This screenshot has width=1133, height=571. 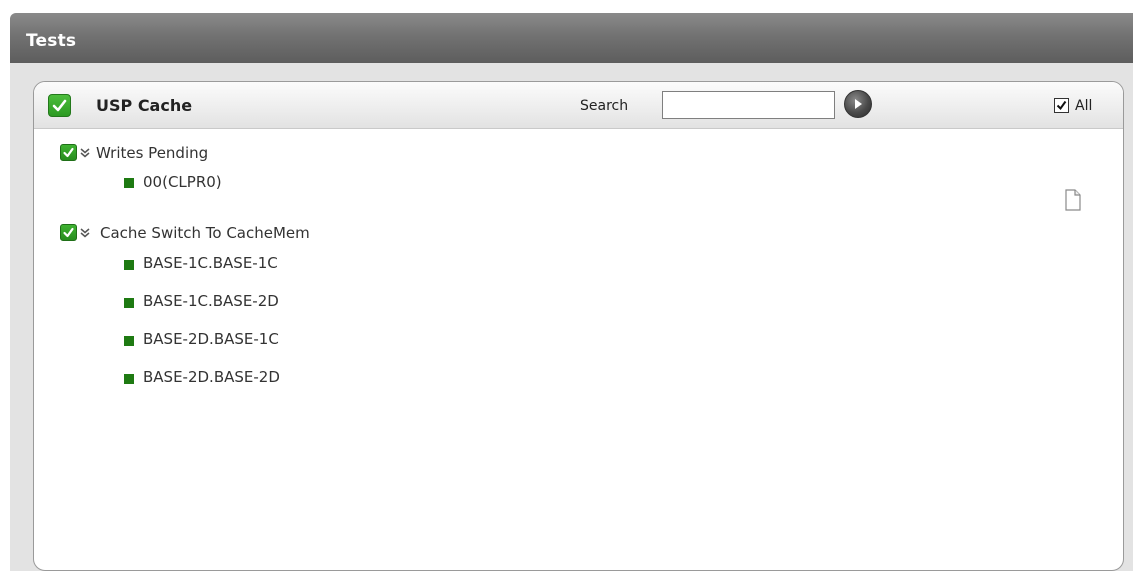 What do you see at coordinates (144, 105) in the screenshot?
I see `panel-title: USP Cache` at bounding box center [144, 105].